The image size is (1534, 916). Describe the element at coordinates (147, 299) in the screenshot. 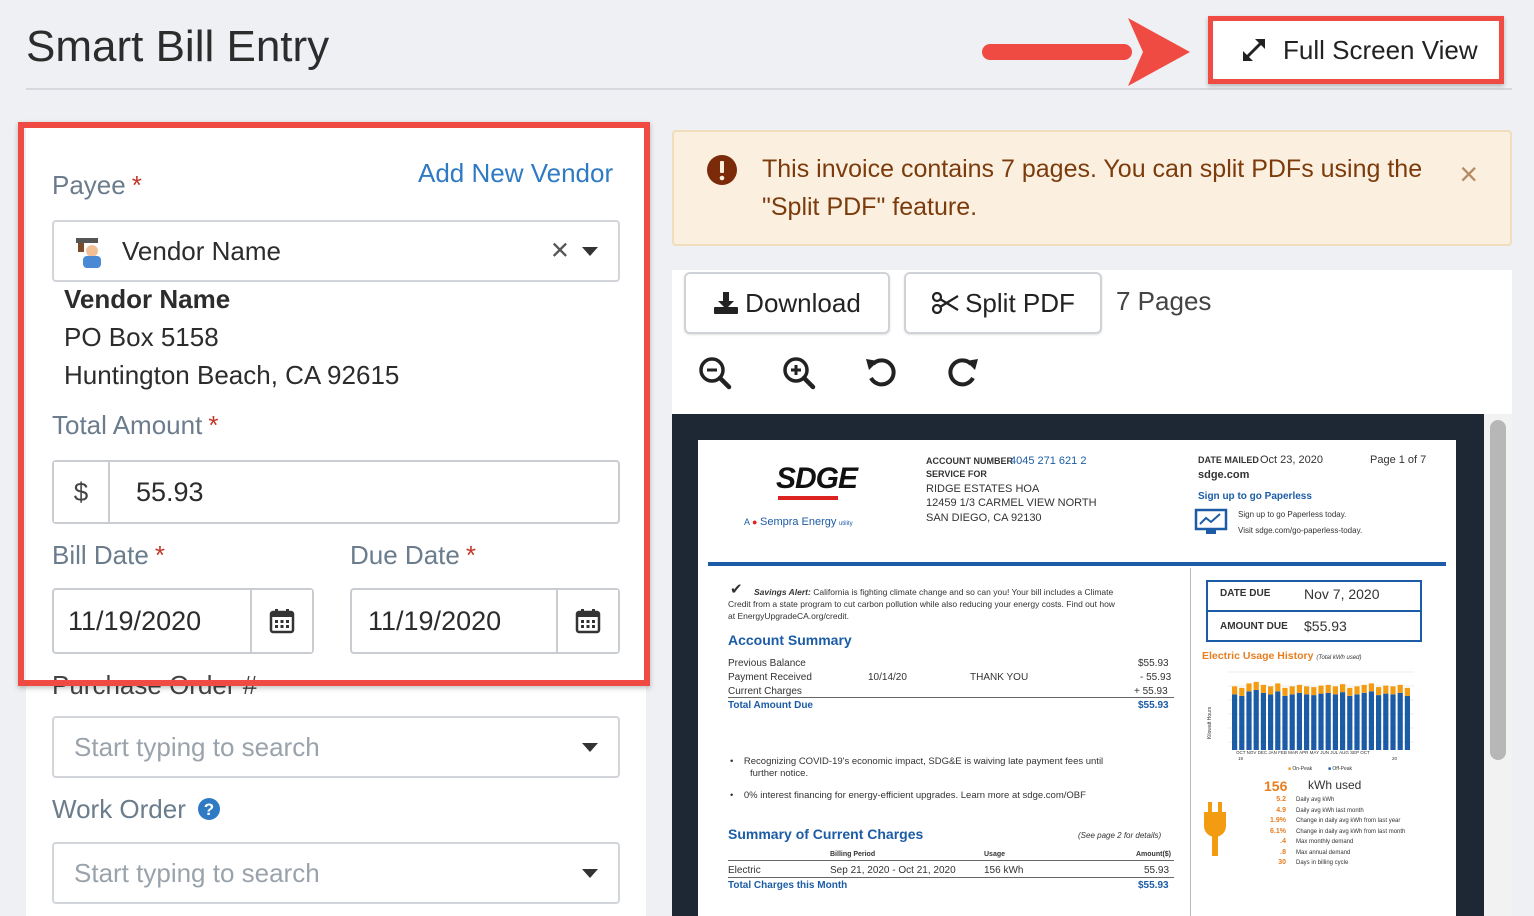

I see `vendor-name: Vendor Name` at that location.